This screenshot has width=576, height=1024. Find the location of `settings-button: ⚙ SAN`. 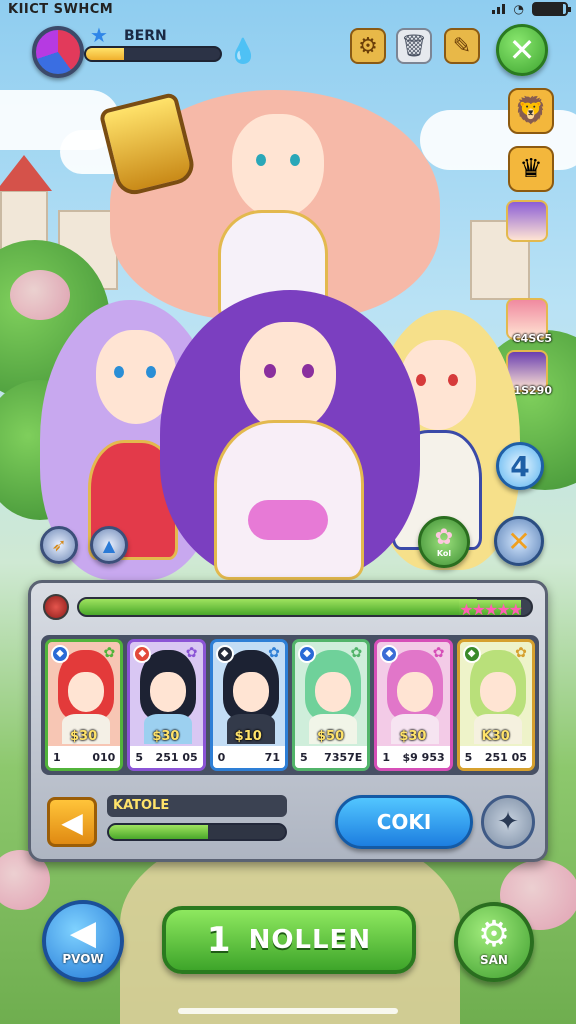

settings-button: ⚙ SAN is located at coordinates (494, 942).